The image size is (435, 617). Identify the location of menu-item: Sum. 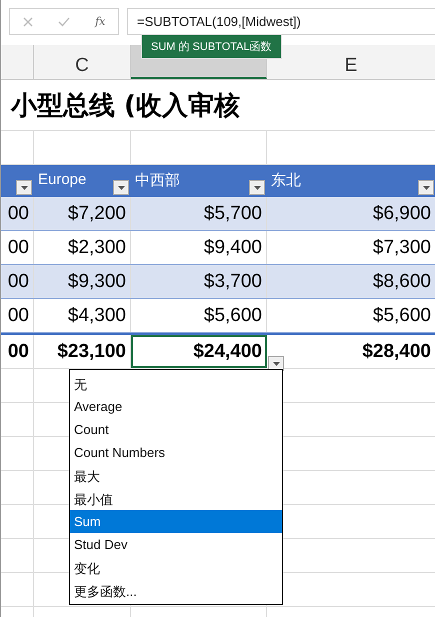
(176, 521).